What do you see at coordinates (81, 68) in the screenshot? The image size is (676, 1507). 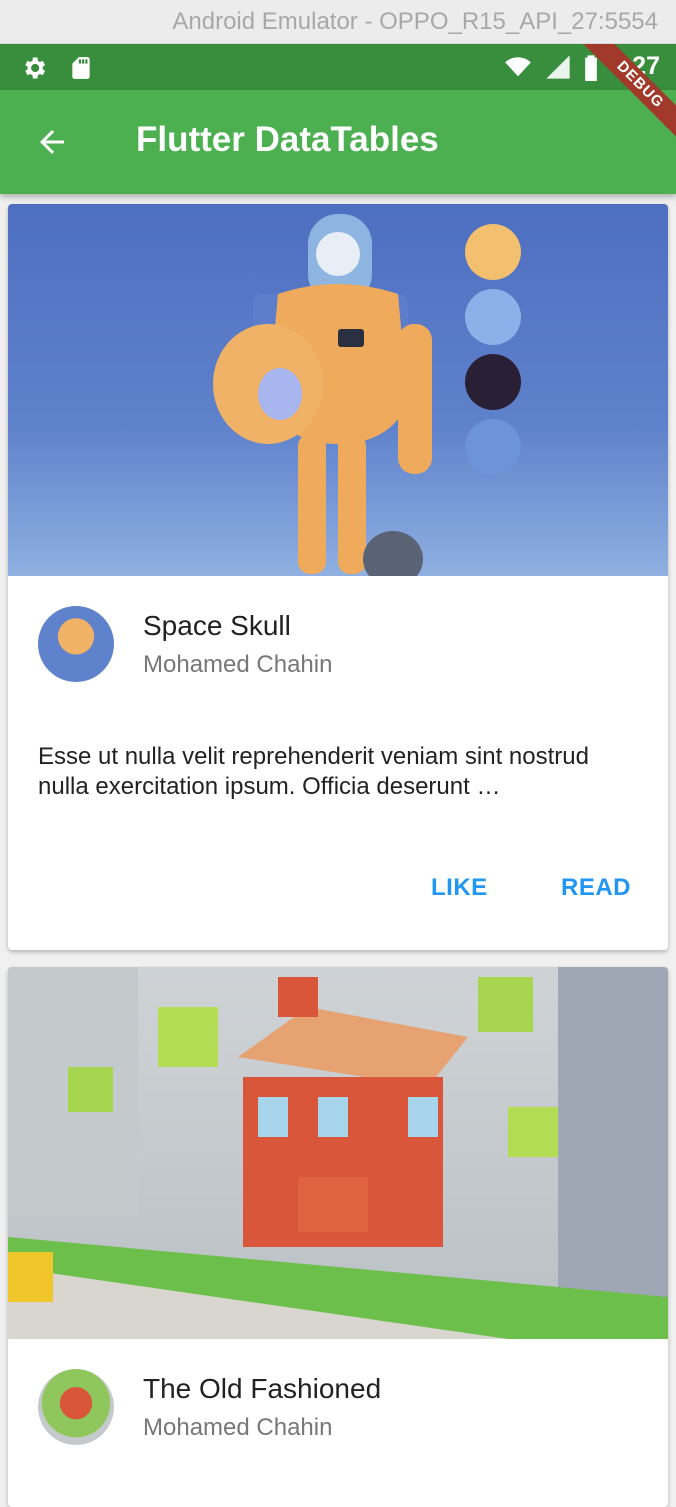 I see `sd-card-icon` at bounding box center [81, 68].